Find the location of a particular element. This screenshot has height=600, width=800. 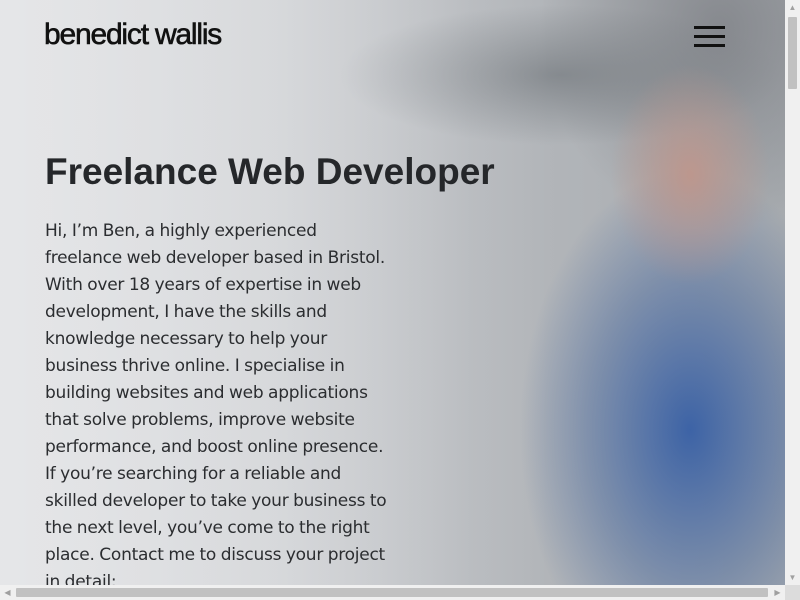

menu-bar-middle is located at coordinates (709, 36).